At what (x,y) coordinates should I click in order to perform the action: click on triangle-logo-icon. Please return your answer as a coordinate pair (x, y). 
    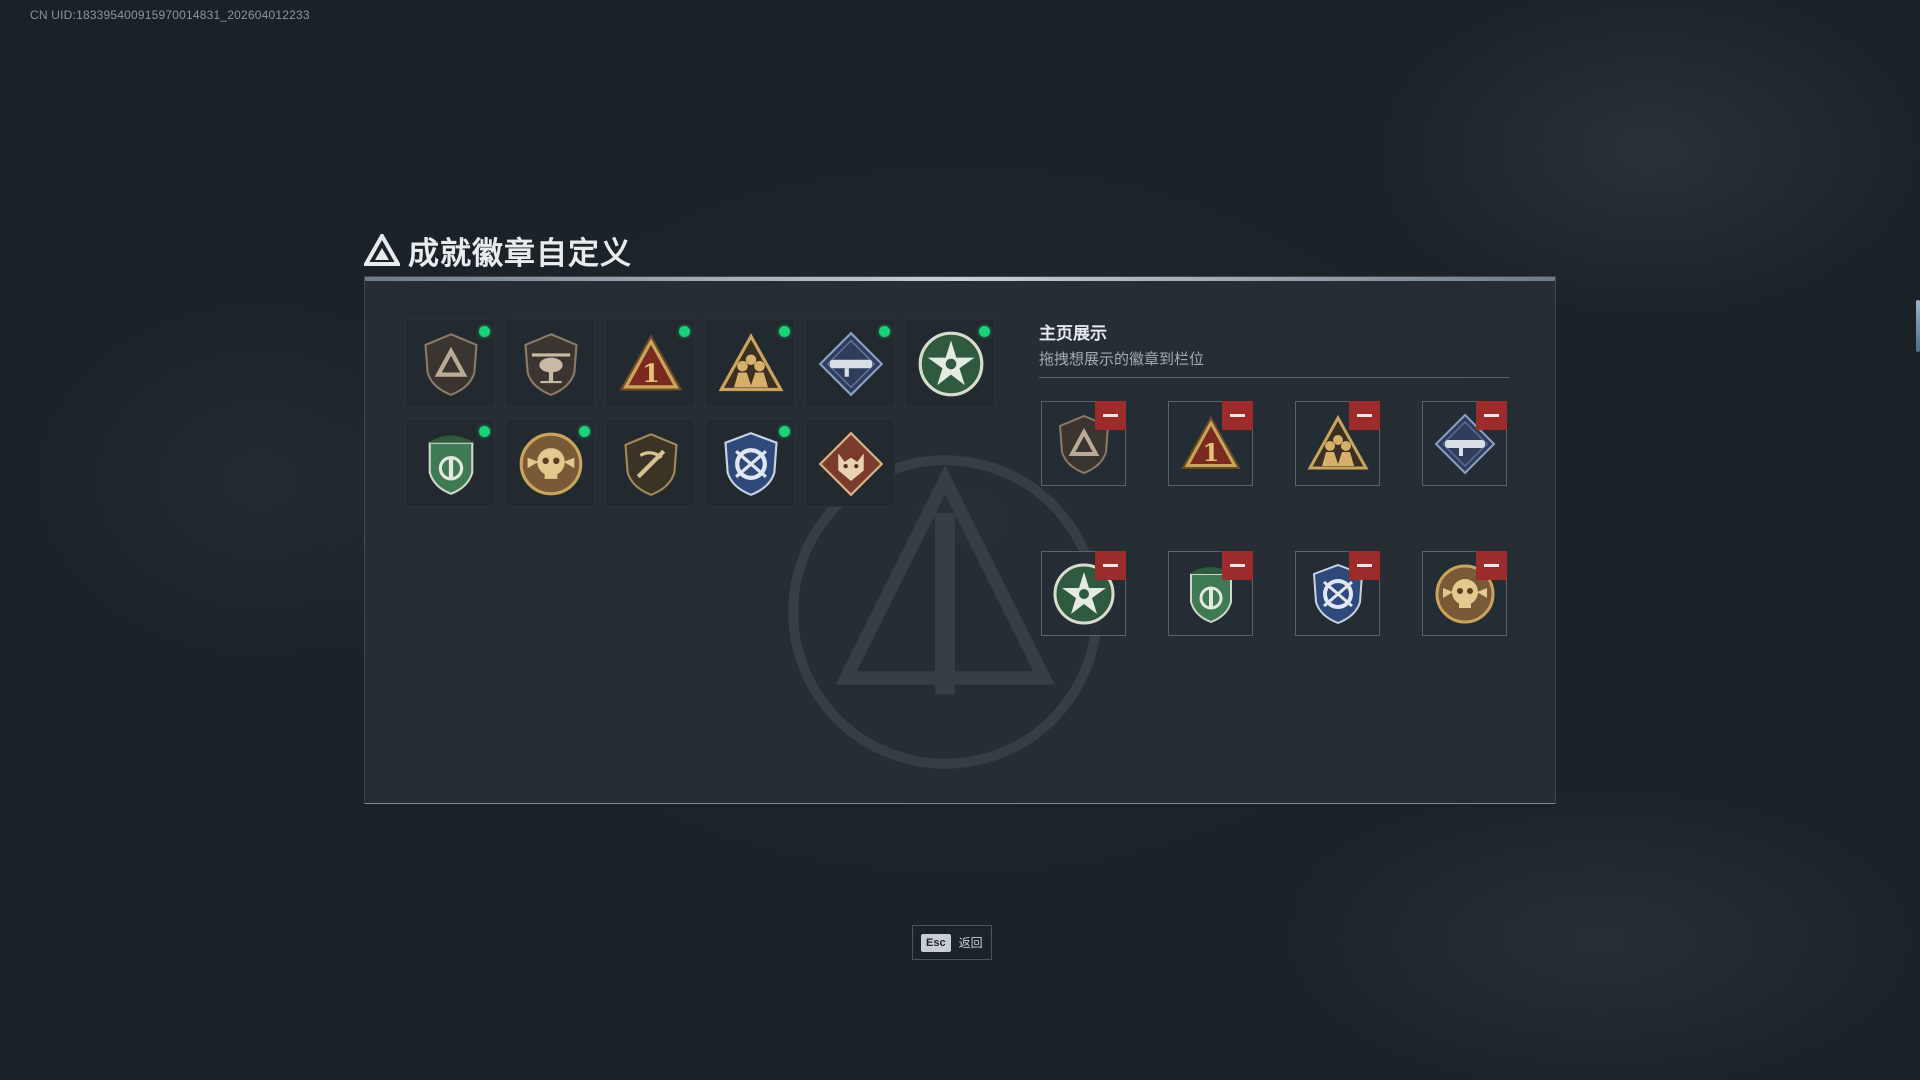
    Looking at the image, I should click on (382, 250).